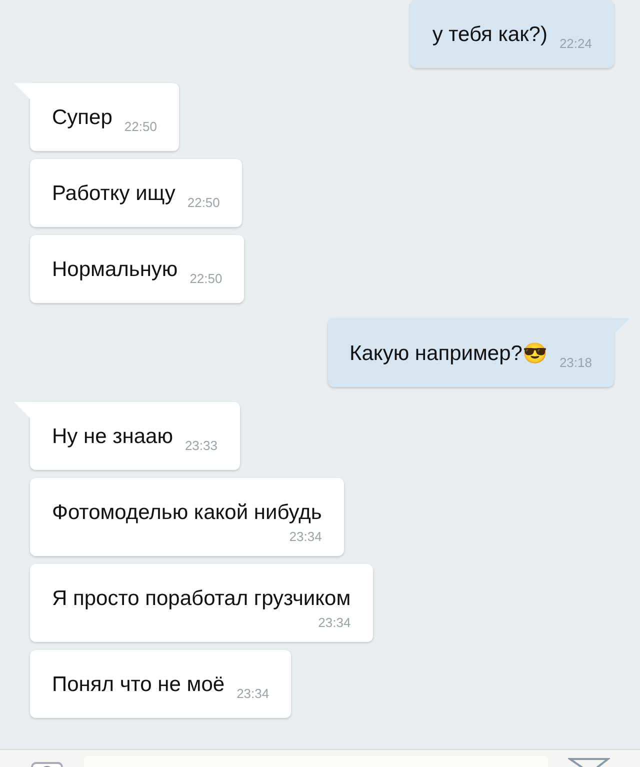 The width and height of the screenshot is (640, 767). What do you see at coordinates (82, 118) in the screenshot?
I see `message-text: Супер` at bounding box center [82, 118].